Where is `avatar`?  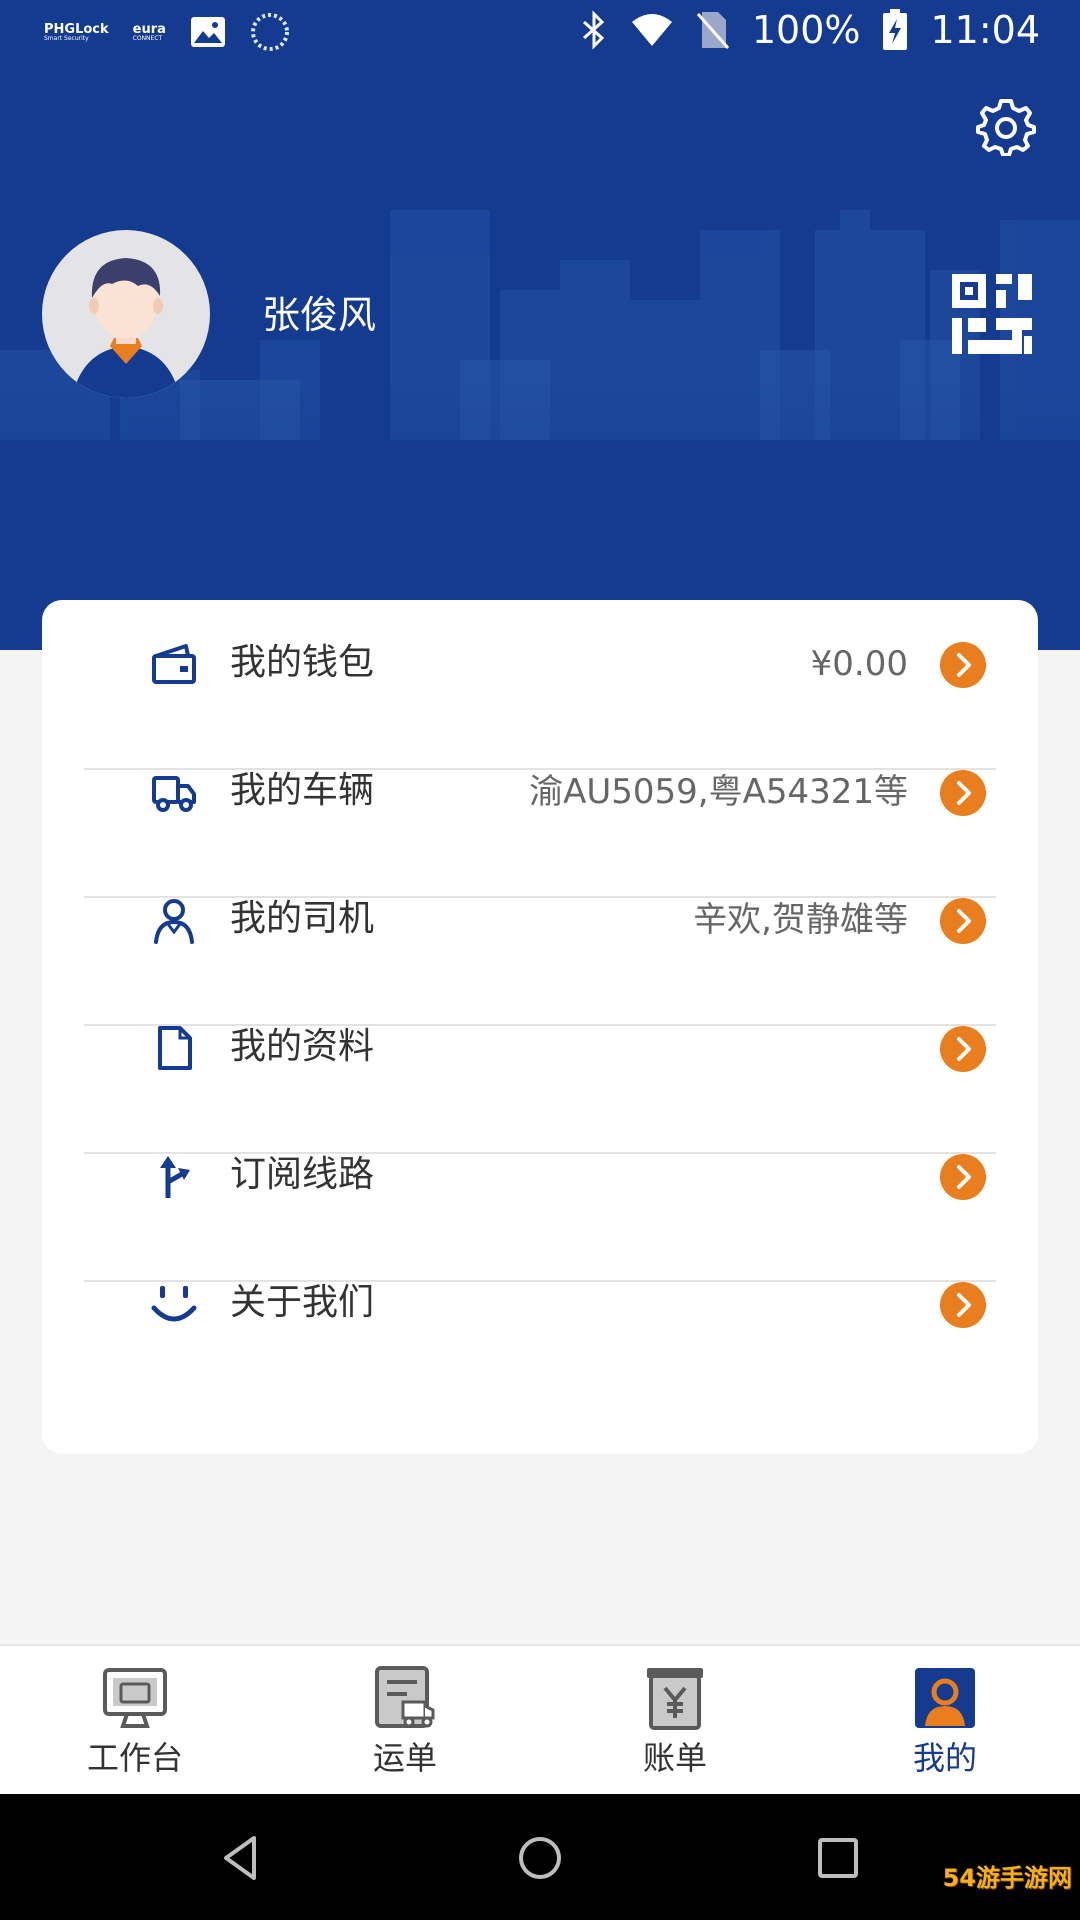
avatar is located at coordinates (126, 314).